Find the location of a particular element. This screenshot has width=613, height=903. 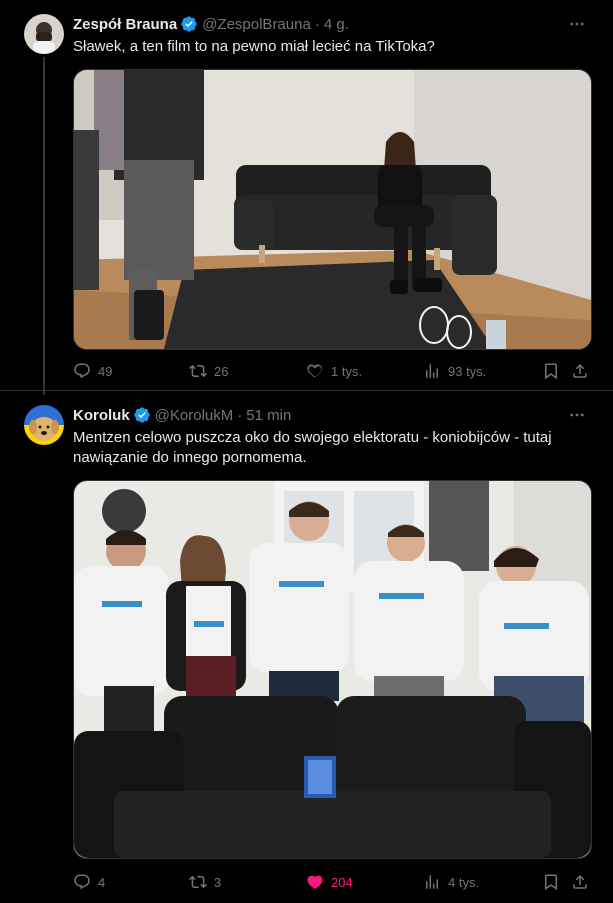

like-count: 1 tys. is located at coordinates (347, 371).